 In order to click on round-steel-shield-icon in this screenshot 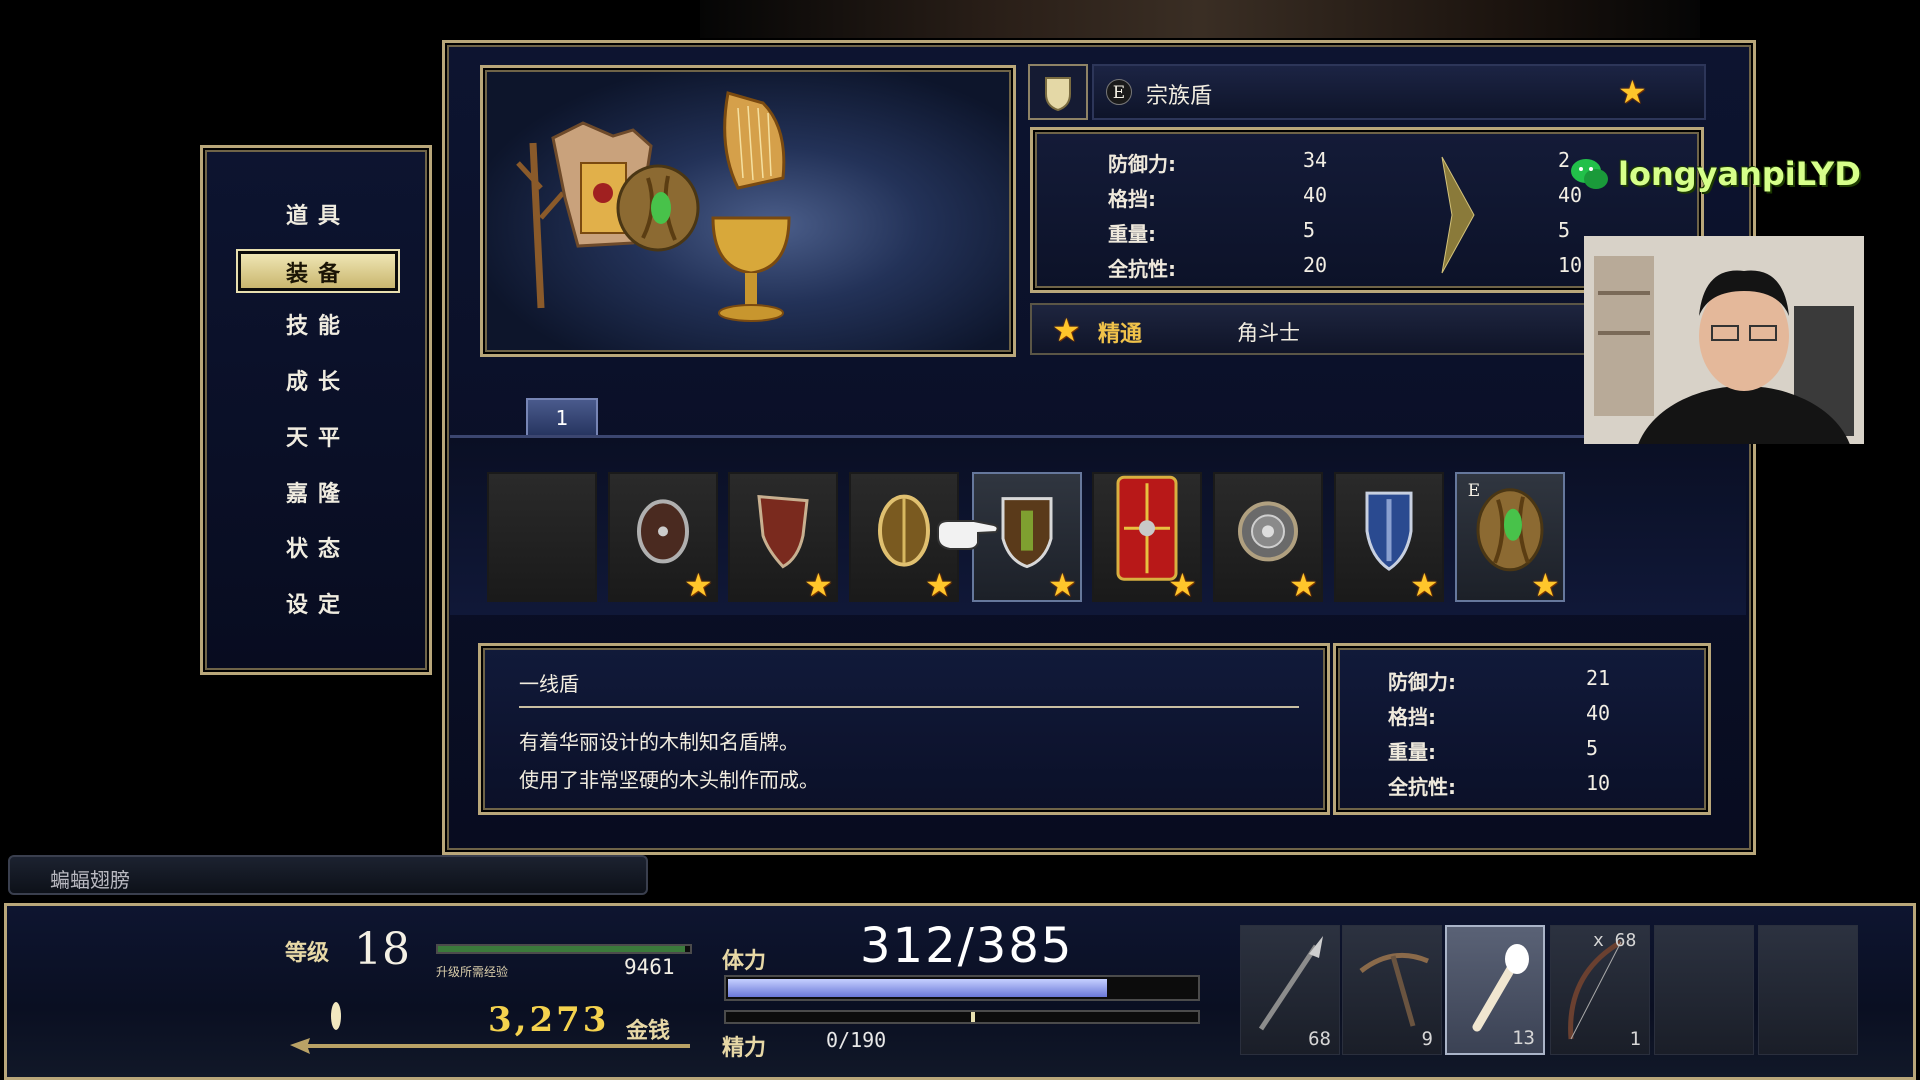, I will do `click(1268, 531)`.